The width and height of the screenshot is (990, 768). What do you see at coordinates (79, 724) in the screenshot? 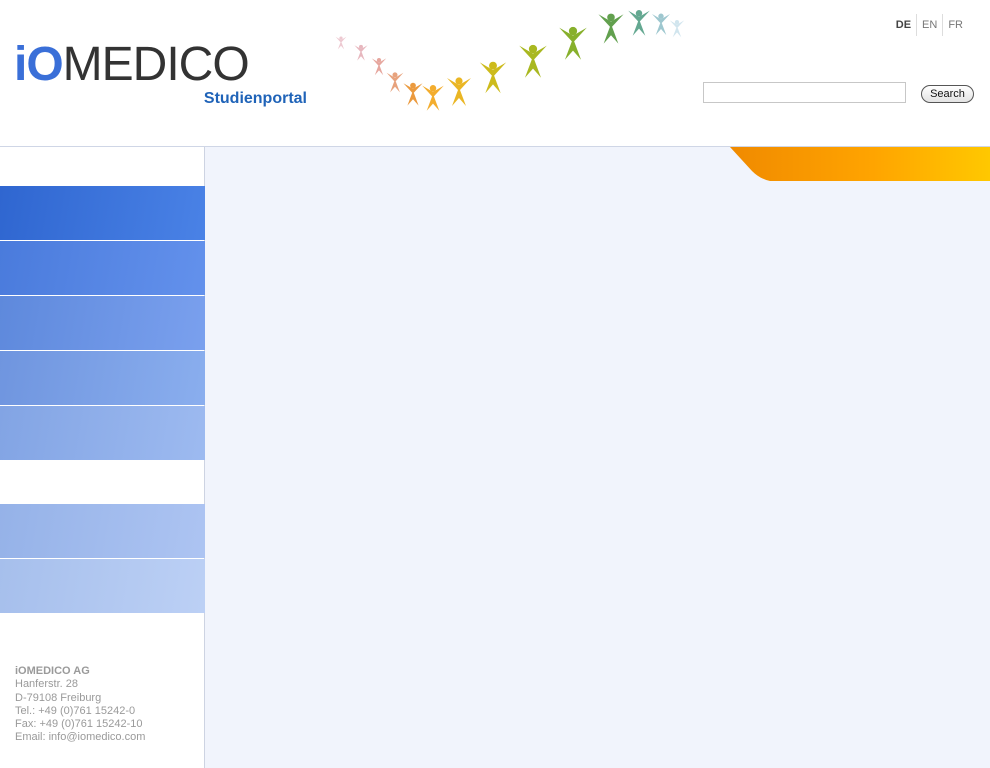
I see `address-fax: Fax: +49 (0)761 15242-10` at bounding box center [79, 724].